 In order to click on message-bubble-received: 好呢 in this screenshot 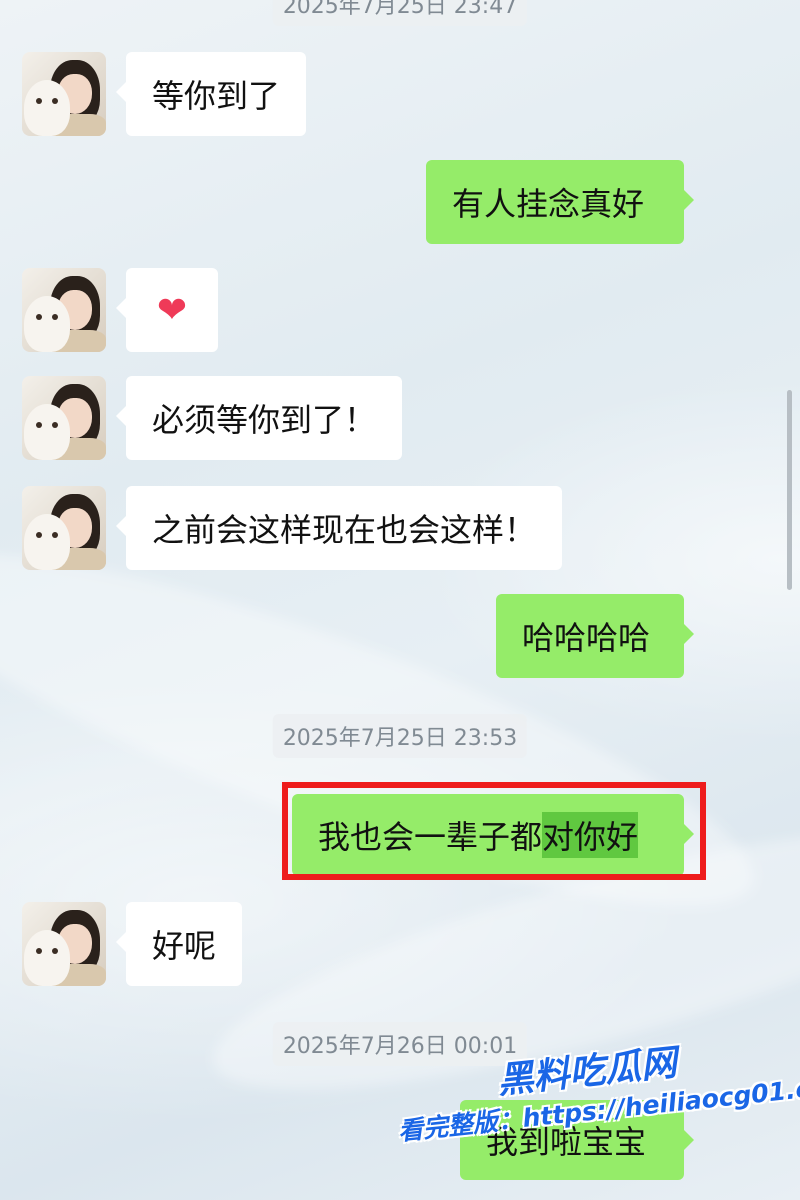, I will do `click(179, 944)`.